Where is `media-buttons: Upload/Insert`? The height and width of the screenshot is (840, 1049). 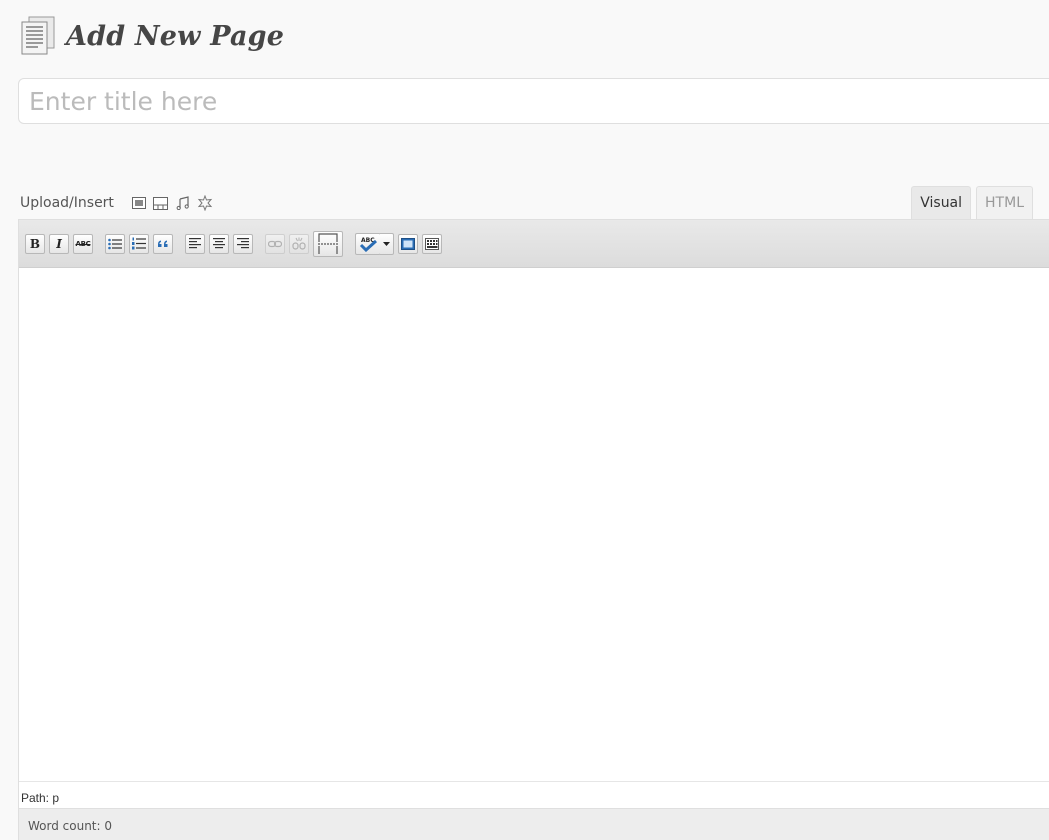 media-buttons: Upload/Insert is located at coordinates (117, 203).